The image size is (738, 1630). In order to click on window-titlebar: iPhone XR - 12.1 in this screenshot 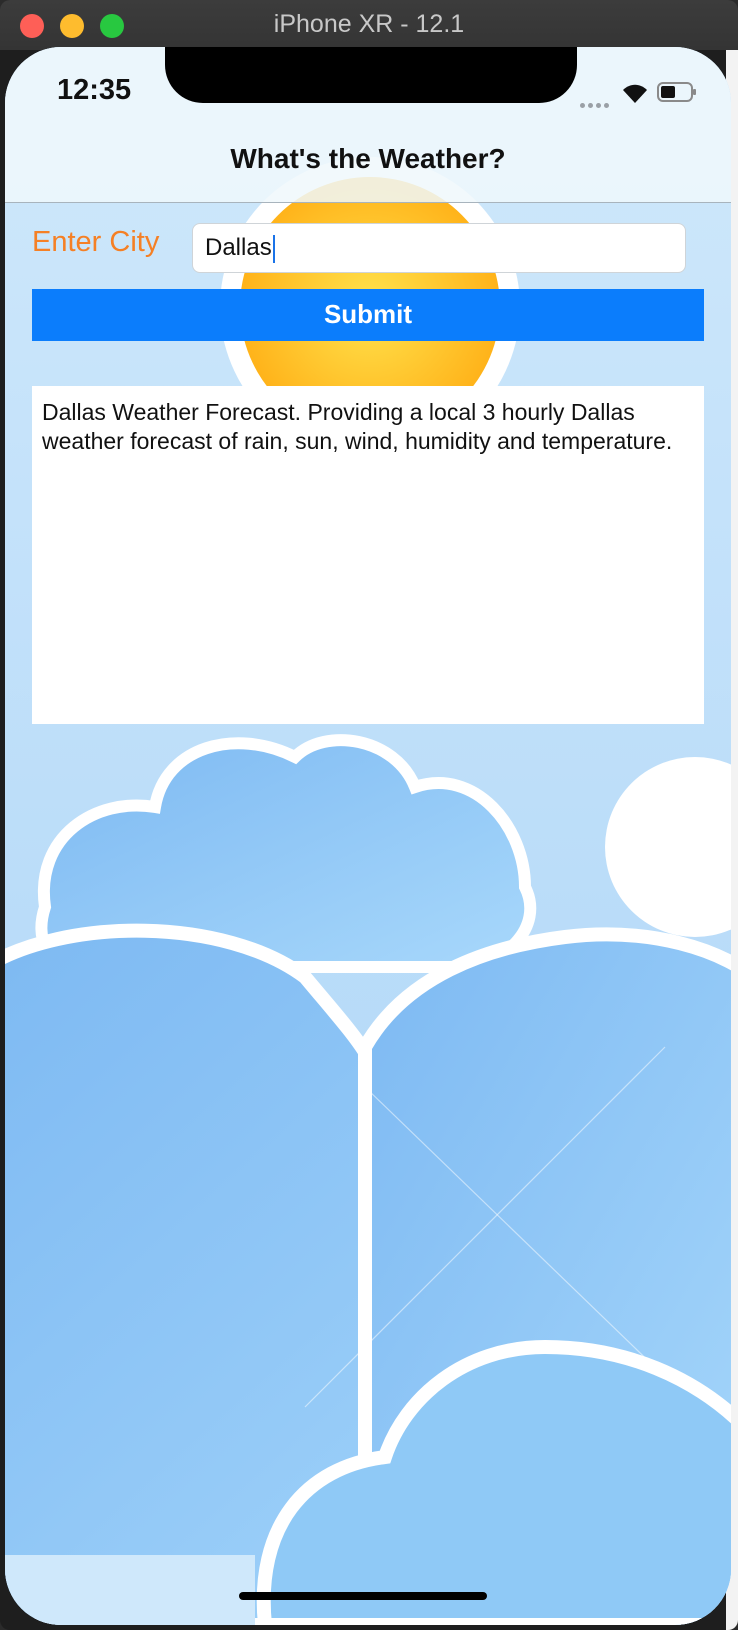, I will do `click(369, 25)`.